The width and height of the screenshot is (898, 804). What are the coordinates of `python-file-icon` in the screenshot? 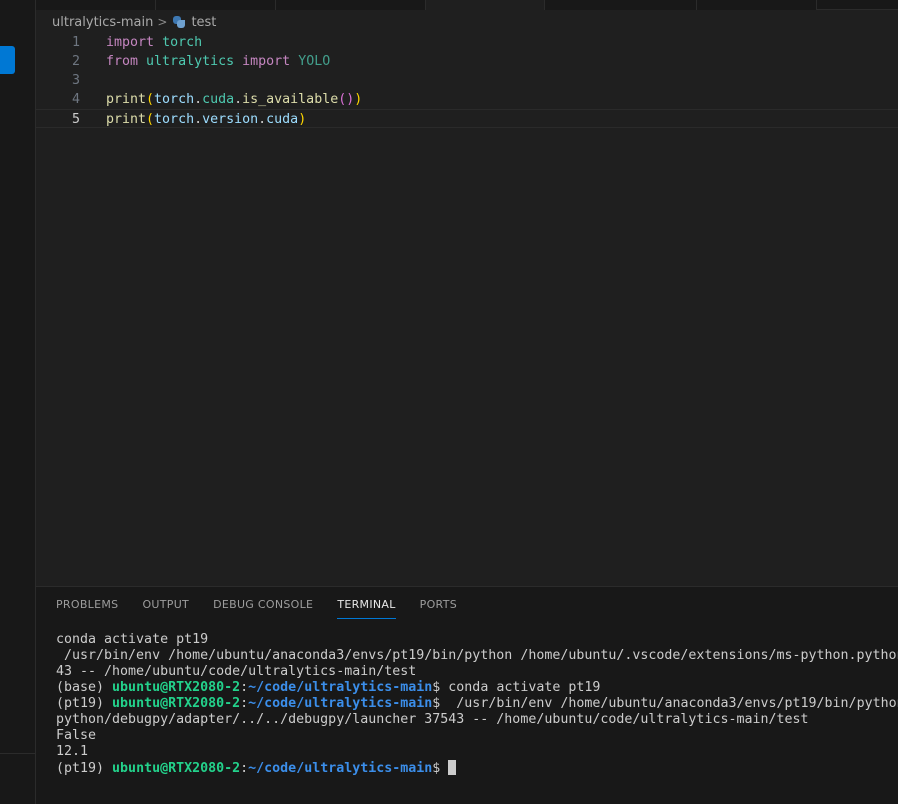 It's located at (179, 22).